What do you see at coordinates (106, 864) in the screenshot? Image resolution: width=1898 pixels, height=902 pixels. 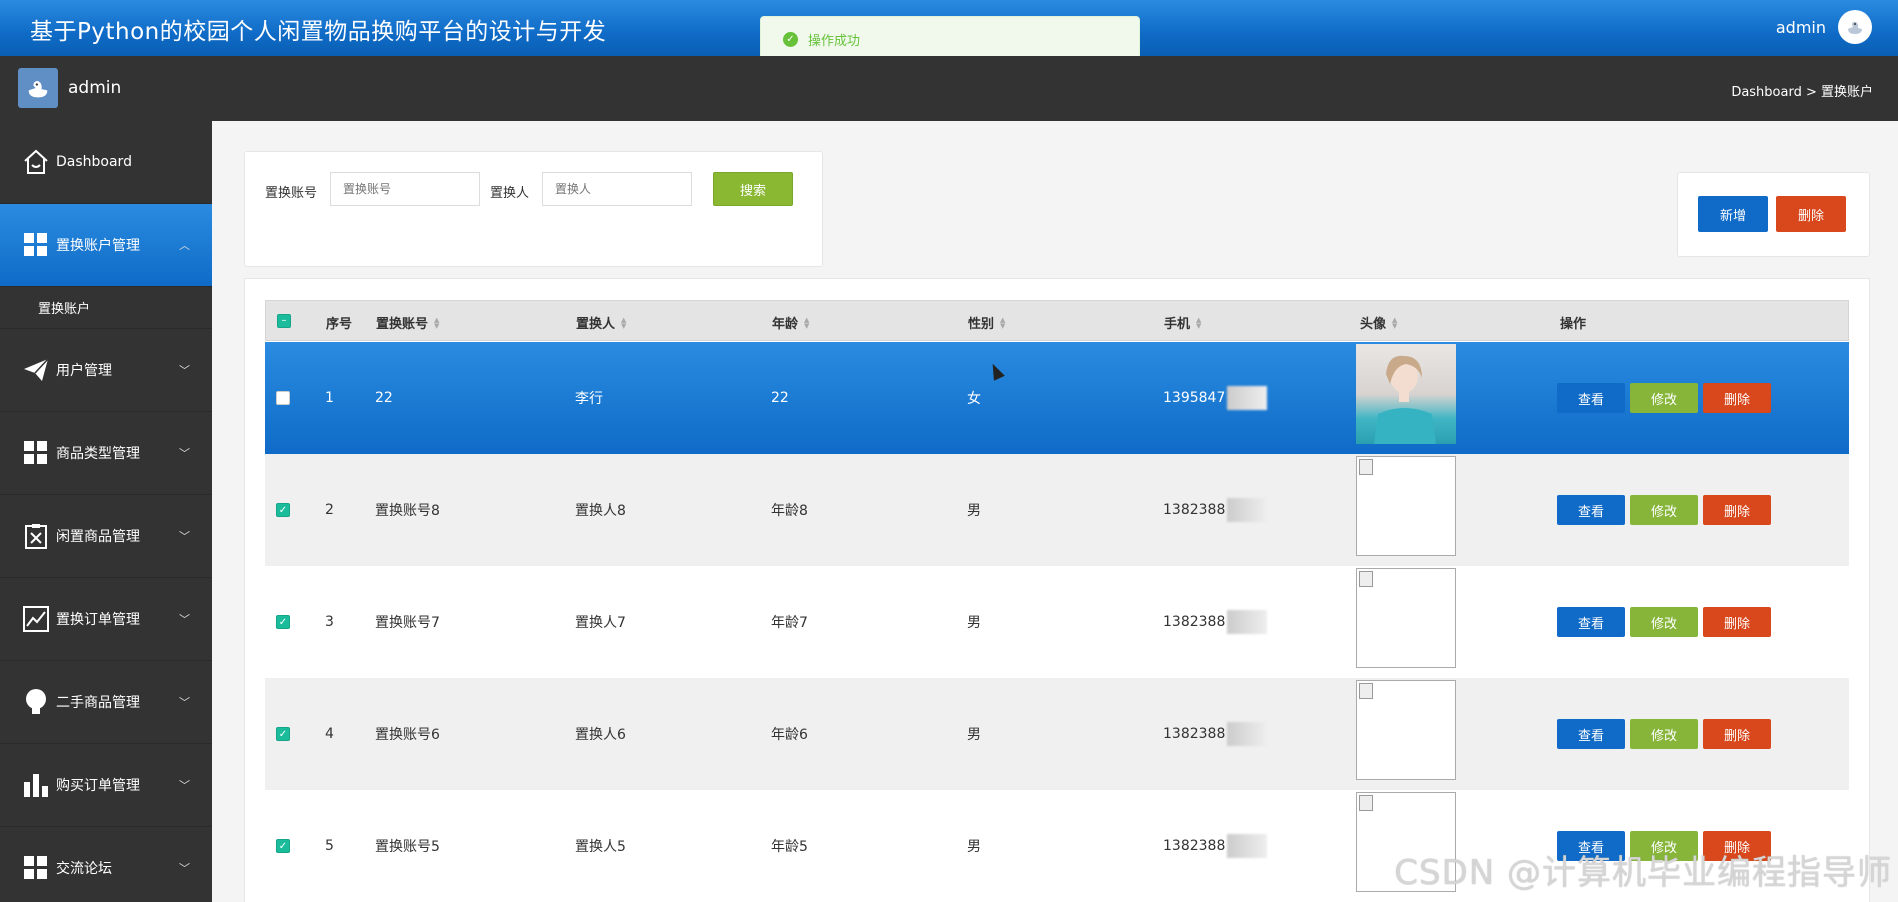 I see `sidebar-item-forum: 交流论坛 ﹀` at bounding box center [106, 864].